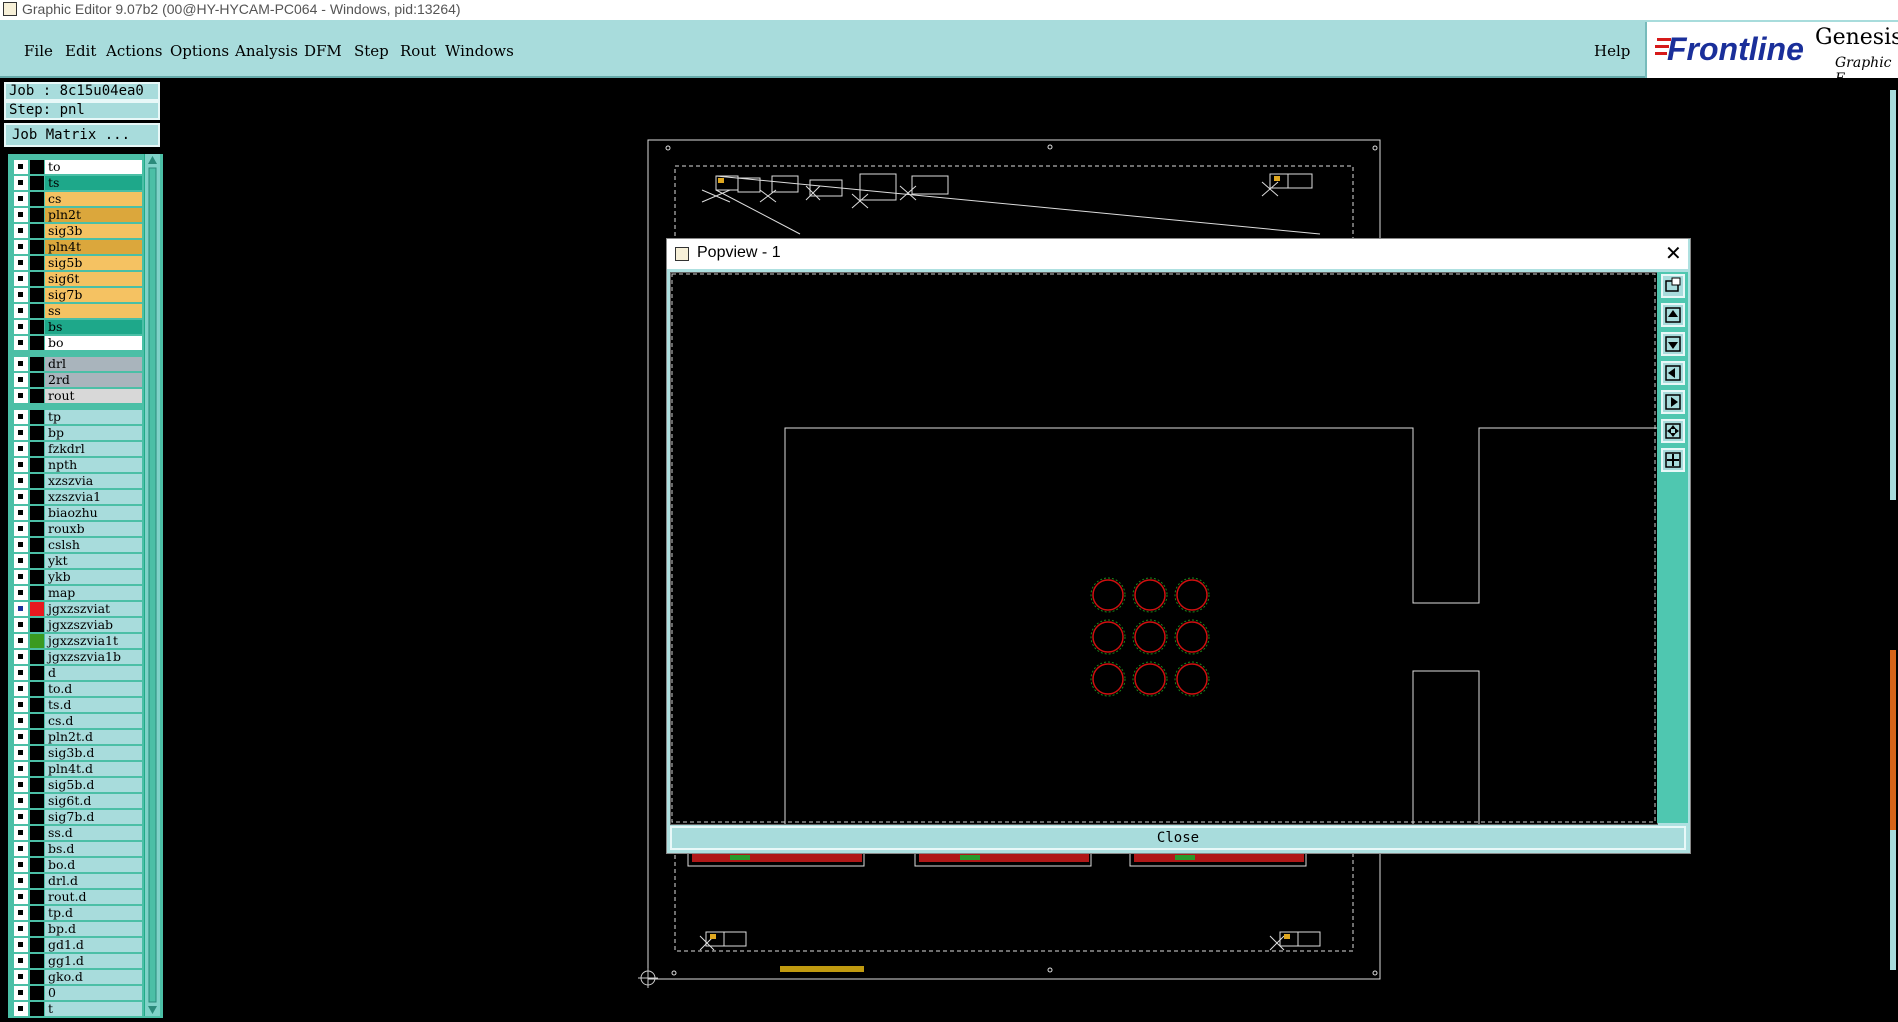 This screenshot has height=1022, width=1898. I want to click on layer-name: tp.d, so click(93, 913).